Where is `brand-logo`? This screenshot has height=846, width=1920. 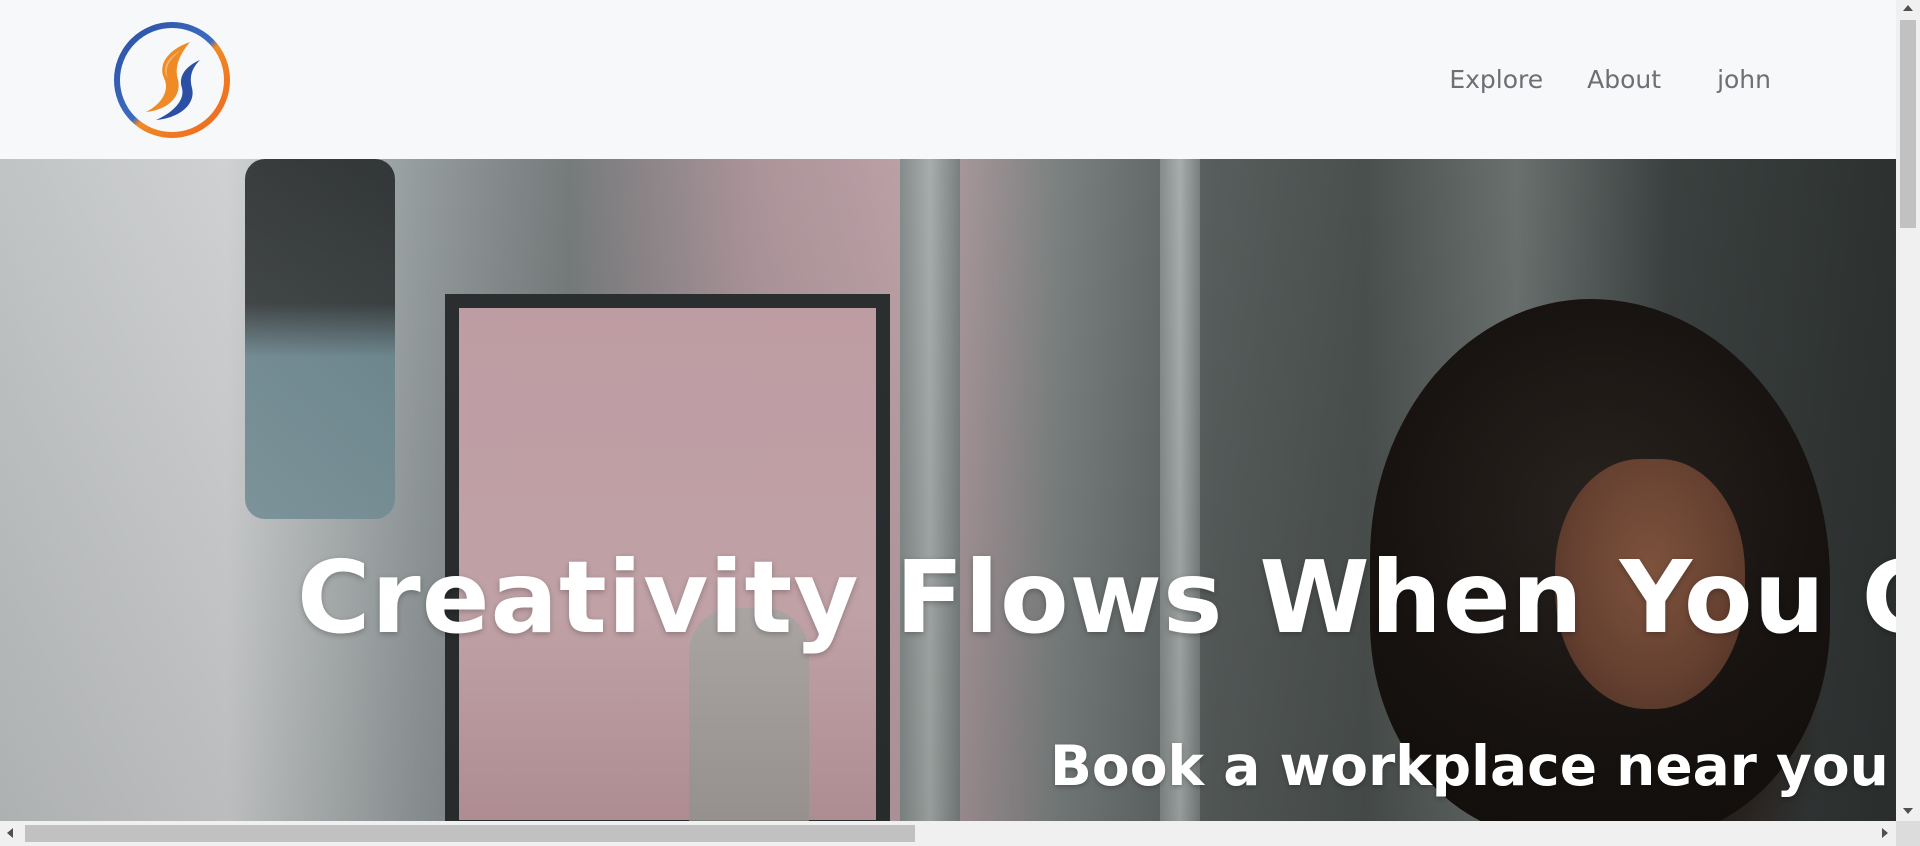
brand-logo is located at coordinates (172, 80).